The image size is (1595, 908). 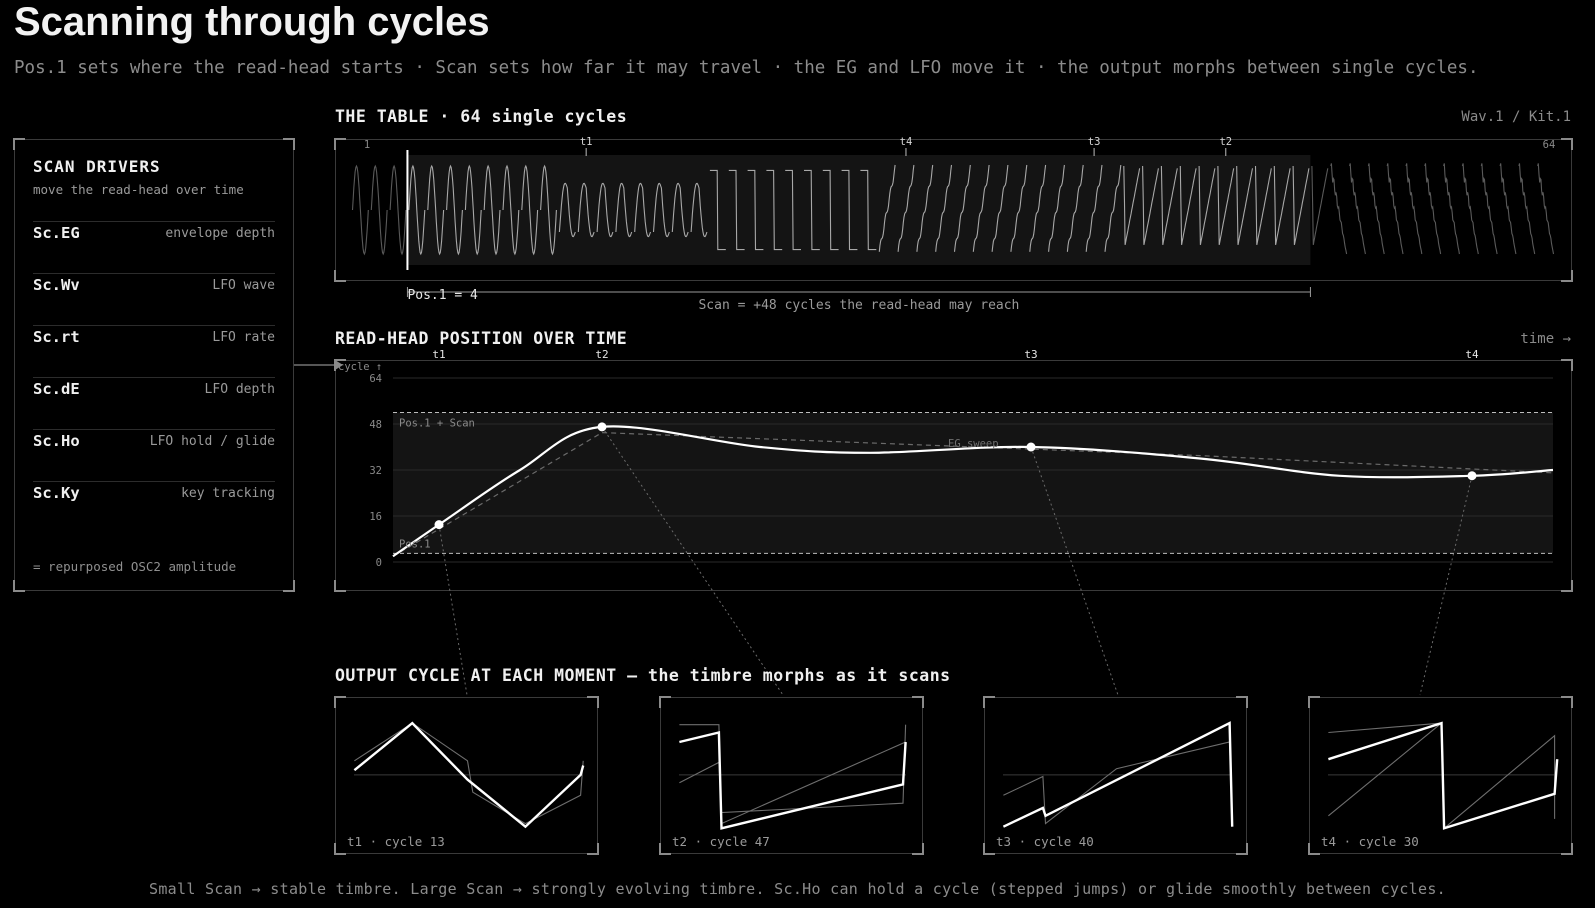 What do you see at coordinates (437, 424) in the screenshot?
I see `band-top-label: Pos.1 + Scan` at bounding box center [437, 424].